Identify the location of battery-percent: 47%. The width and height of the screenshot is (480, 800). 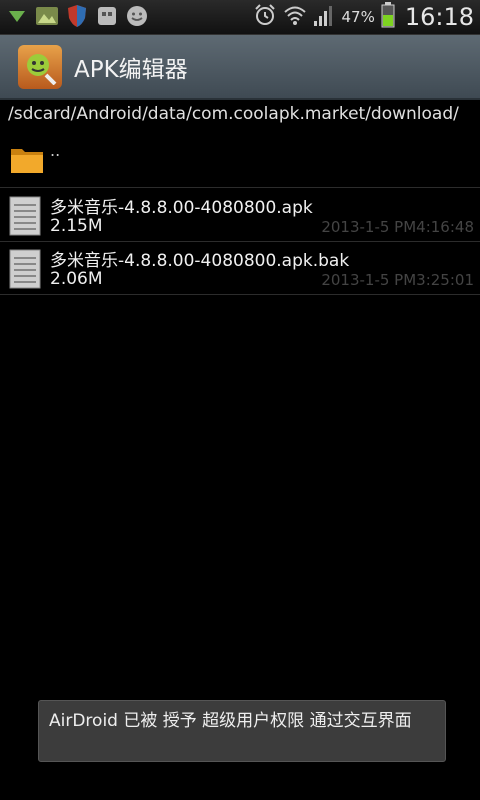
(358, 17).